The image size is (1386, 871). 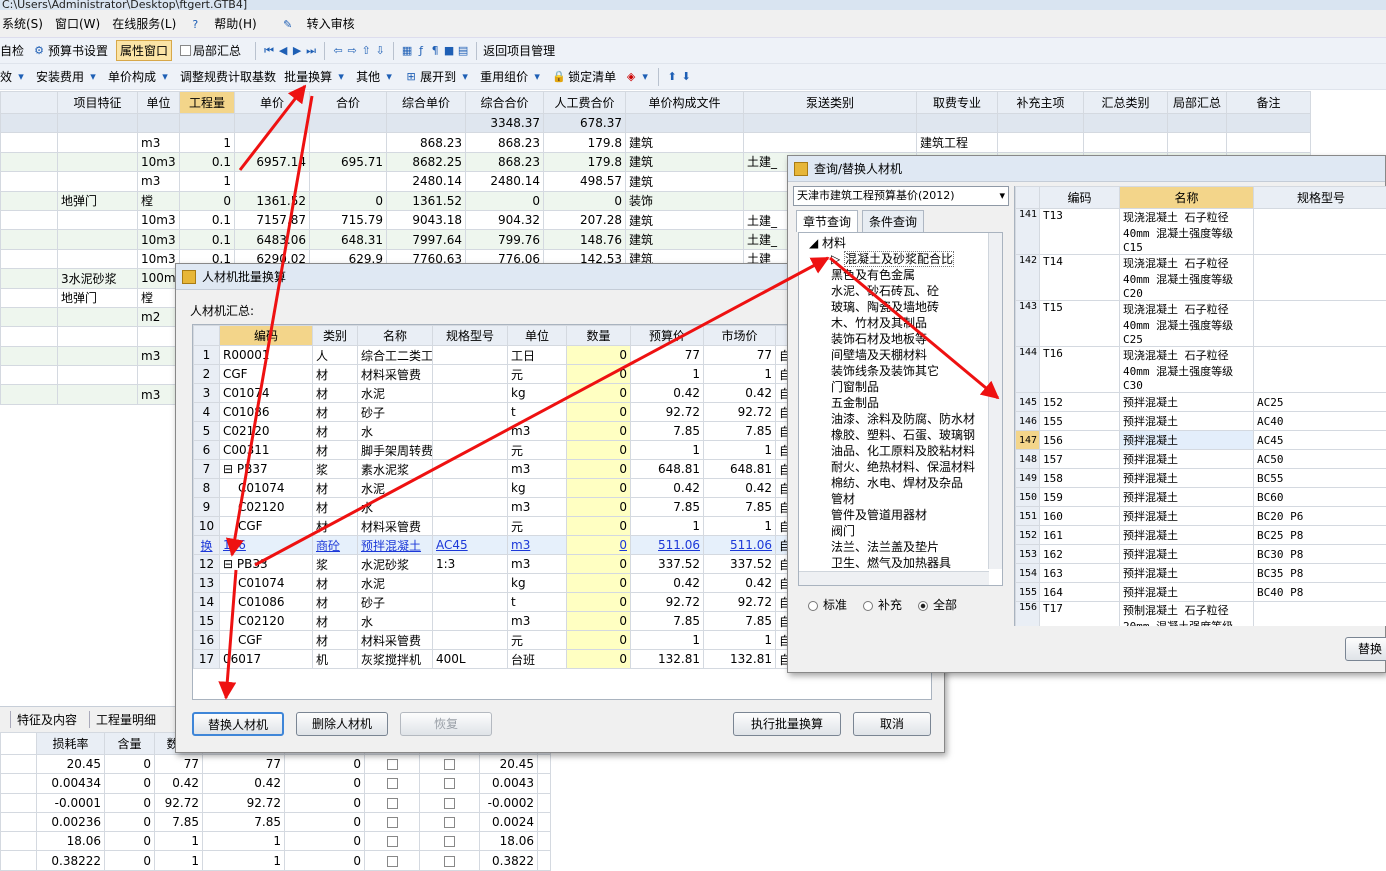 I want to click on arrow-to-ac45, so click(x=914, y=328).